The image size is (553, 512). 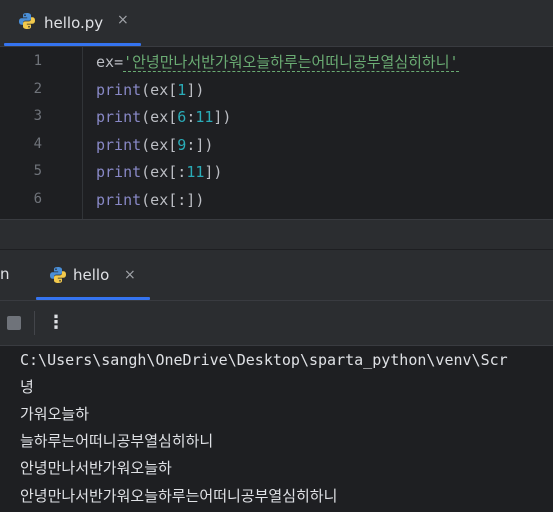 I want to click on tab-hello: hello ×, so click(x=93, y=275).